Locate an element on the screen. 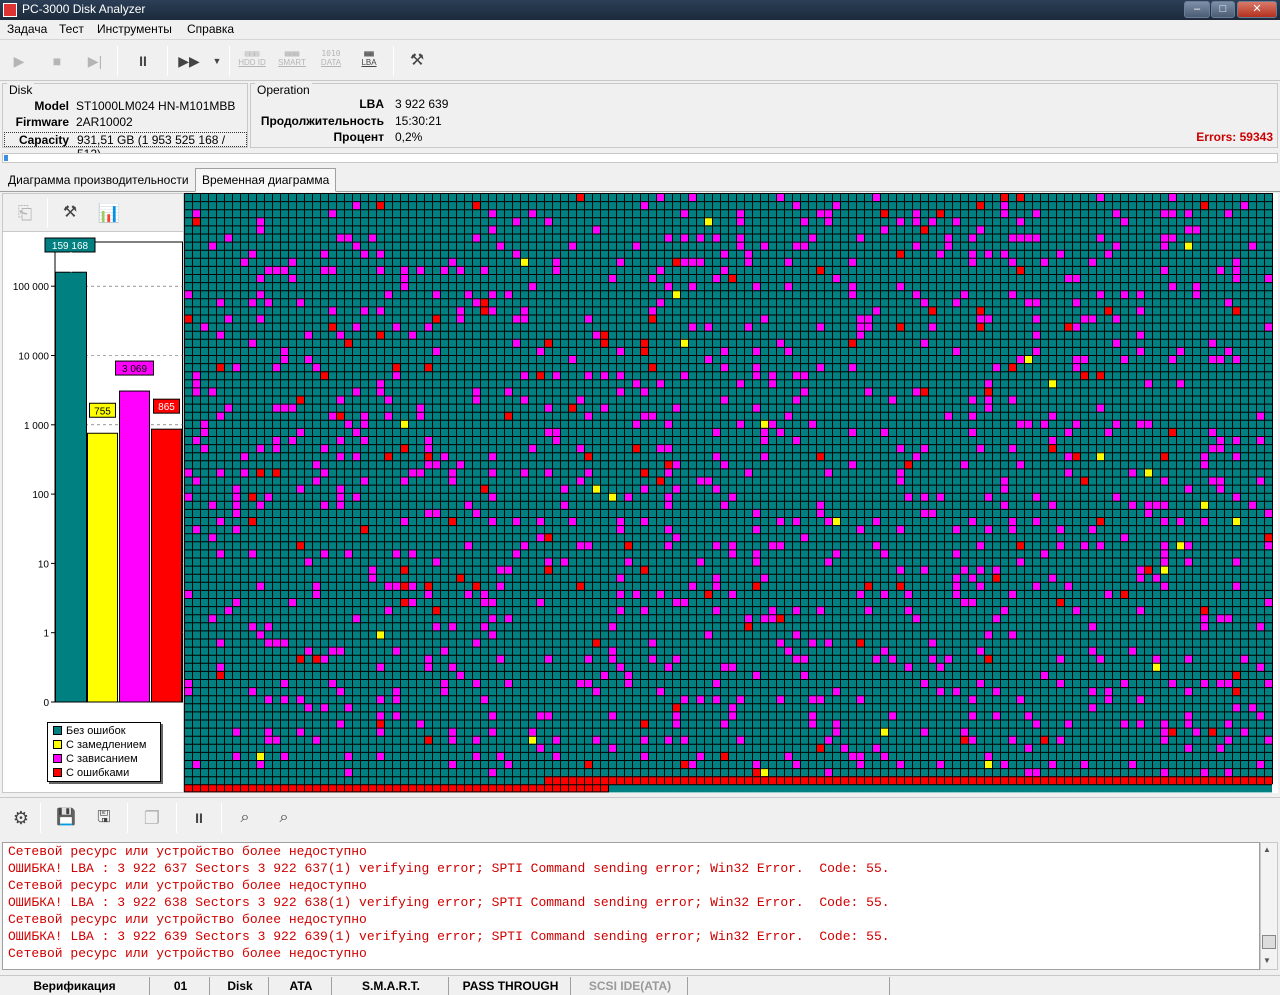 This screenshot has width=1280, height=995. hdd-id-icon: ▤▤▤ HDD ID is located at coordinates (252, 61).